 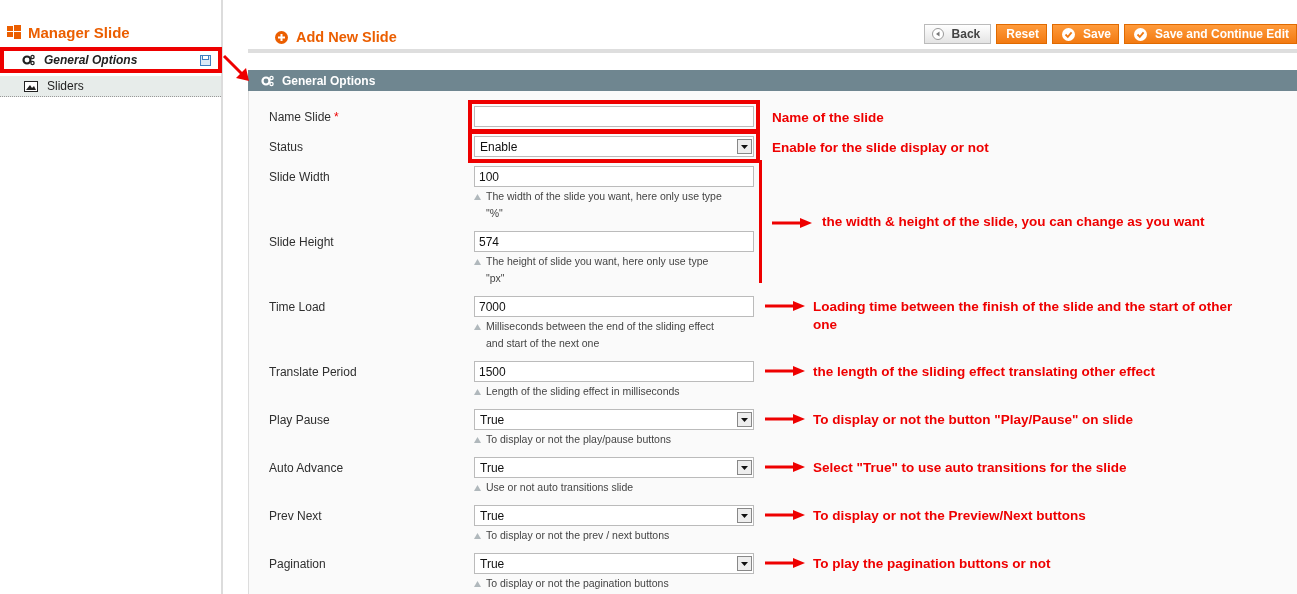 What do you see at coordinates (281, 37) in the screenshot?
I see `plus-circle-icon` at bounding box center [281, 37].